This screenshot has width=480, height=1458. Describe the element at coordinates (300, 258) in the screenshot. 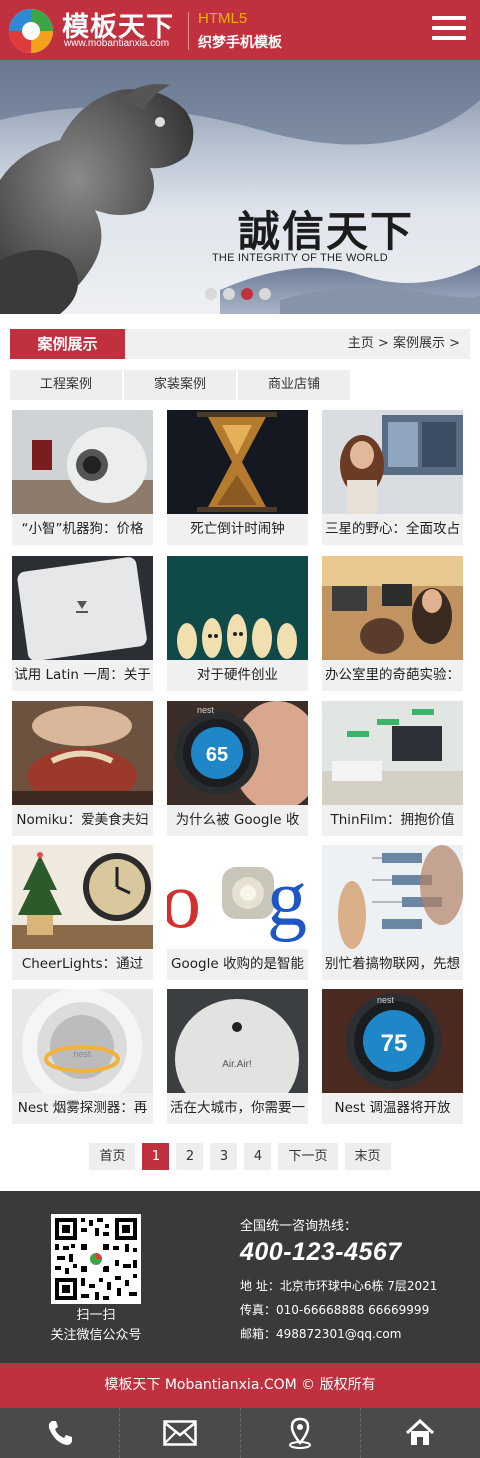

I see `banner-tagline: THE INTEGRITY OF THE WORLD` at that location.